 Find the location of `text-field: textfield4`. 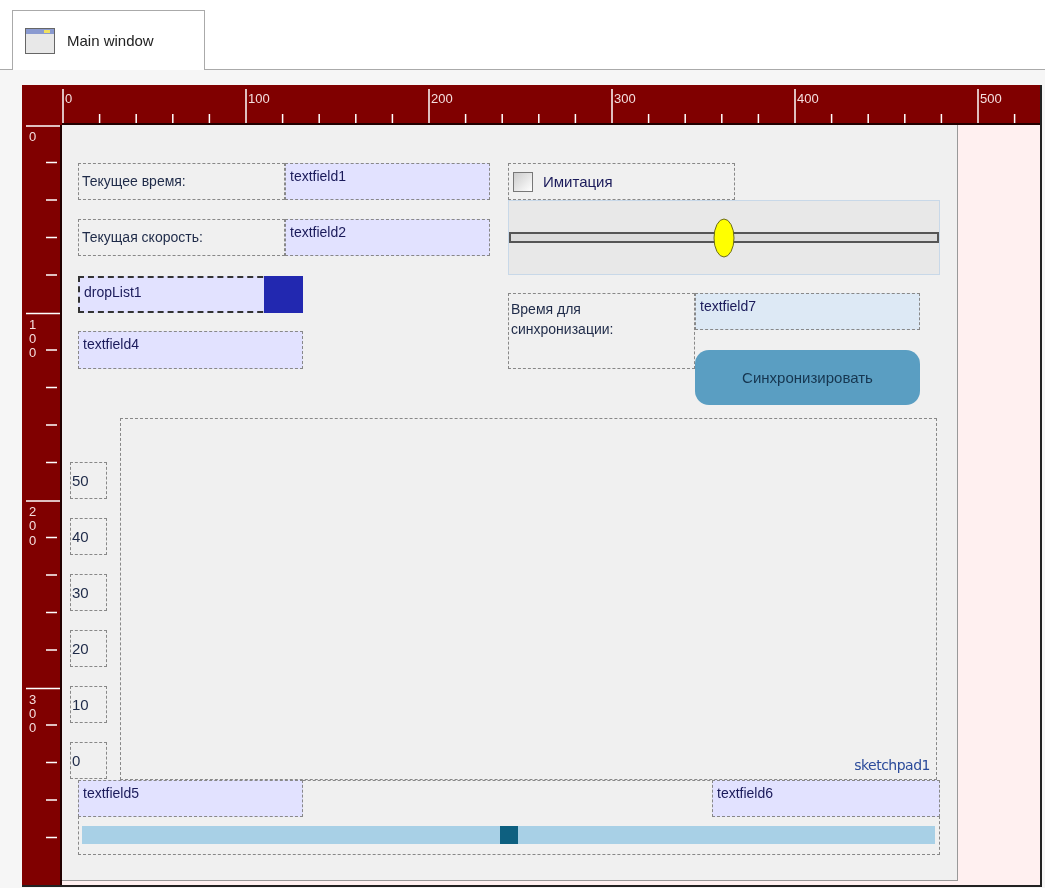

text-field: textfield4 is located at coordinates (190, 350).